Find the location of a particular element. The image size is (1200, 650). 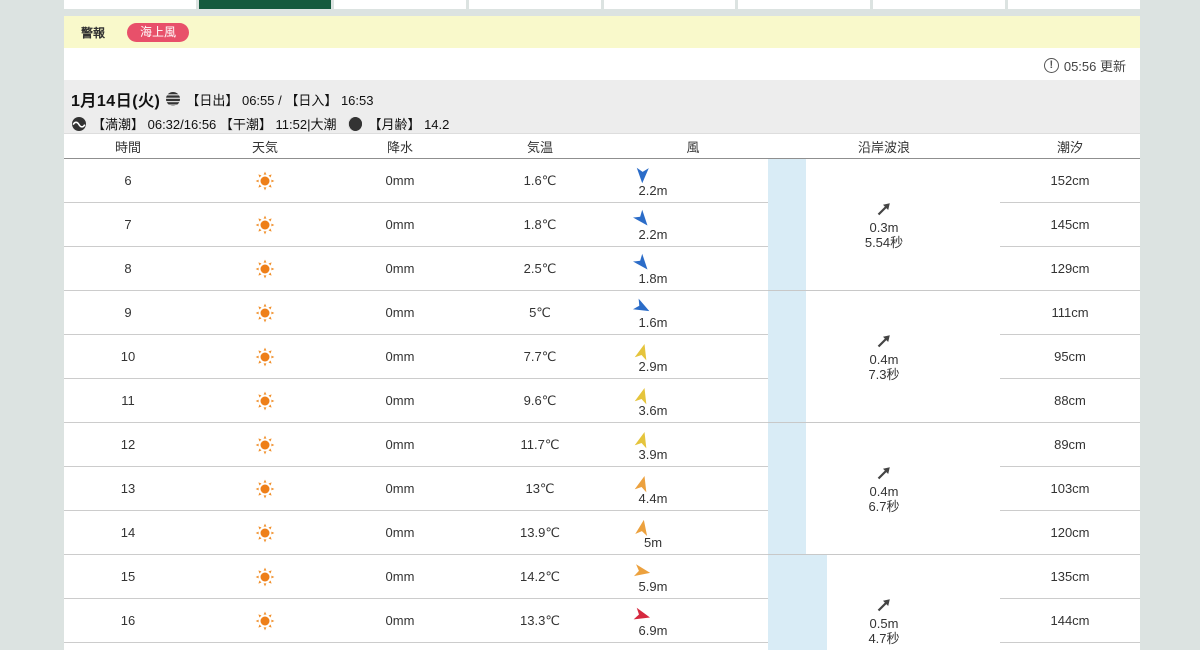

temperature-value: 13℃ is located at coordinates (540, 488).